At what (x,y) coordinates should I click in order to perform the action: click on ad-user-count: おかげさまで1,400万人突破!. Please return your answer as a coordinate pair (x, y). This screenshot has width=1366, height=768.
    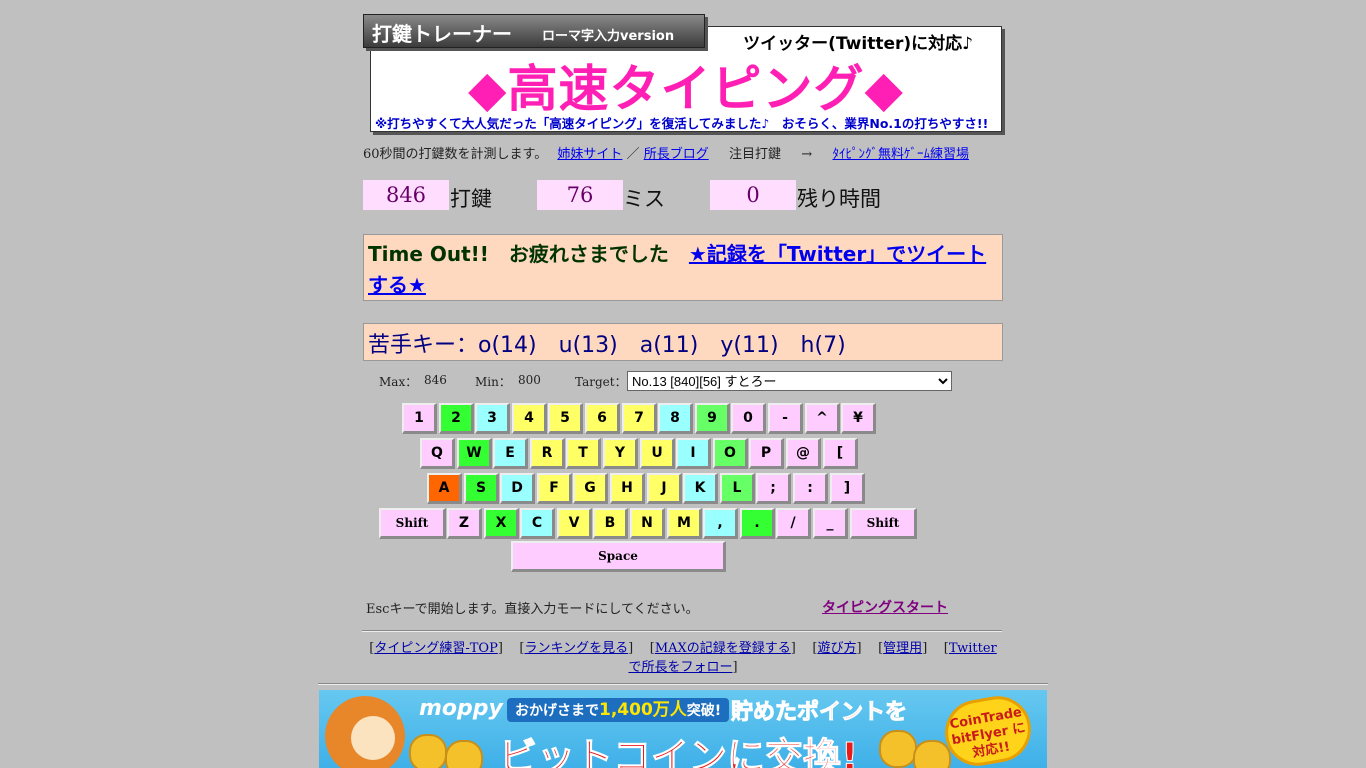
    Looking at the image, I should click on (618, 710).